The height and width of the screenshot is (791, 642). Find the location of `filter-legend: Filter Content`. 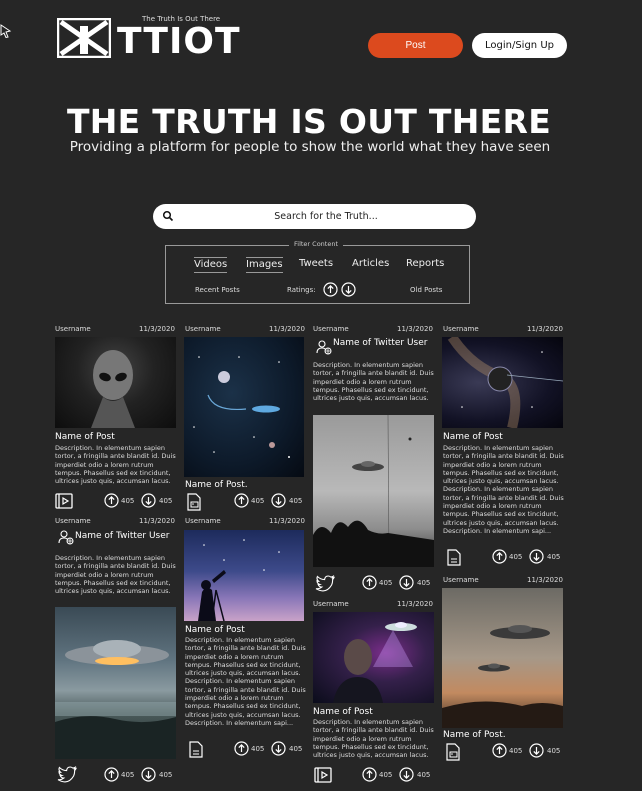

filter-legend: Filter Content is located at coordinates (316, 244).